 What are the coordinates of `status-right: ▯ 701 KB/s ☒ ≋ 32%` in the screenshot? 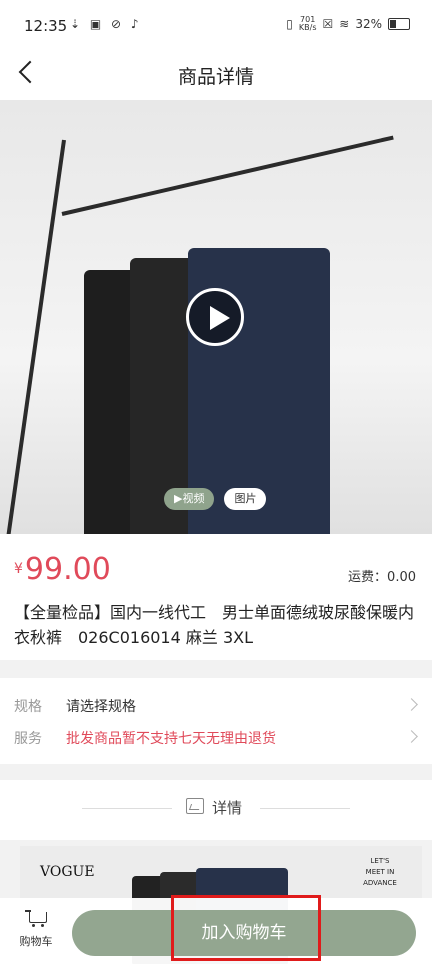 It's located at (348, 24).